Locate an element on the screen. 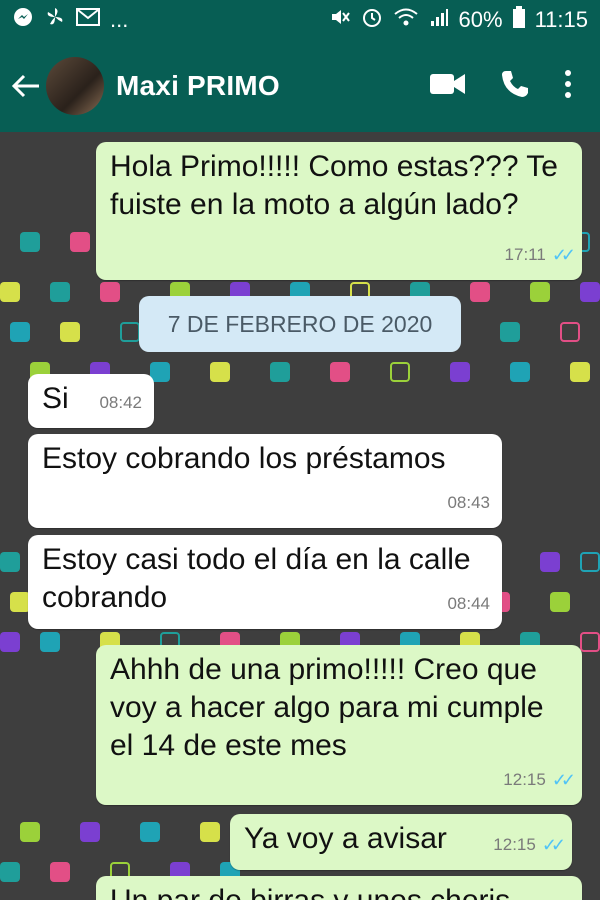 This screenshot has height=900, width=600. battery-icon is located at coordinates (518, 20).